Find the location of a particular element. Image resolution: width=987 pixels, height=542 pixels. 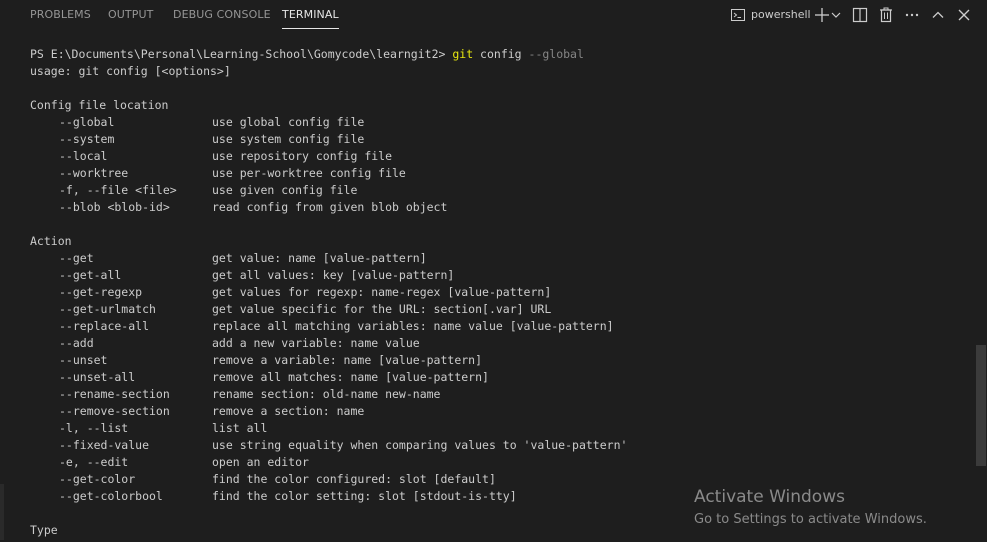

option-name: --blob <blob-id> is located at coordinates (114, 207).